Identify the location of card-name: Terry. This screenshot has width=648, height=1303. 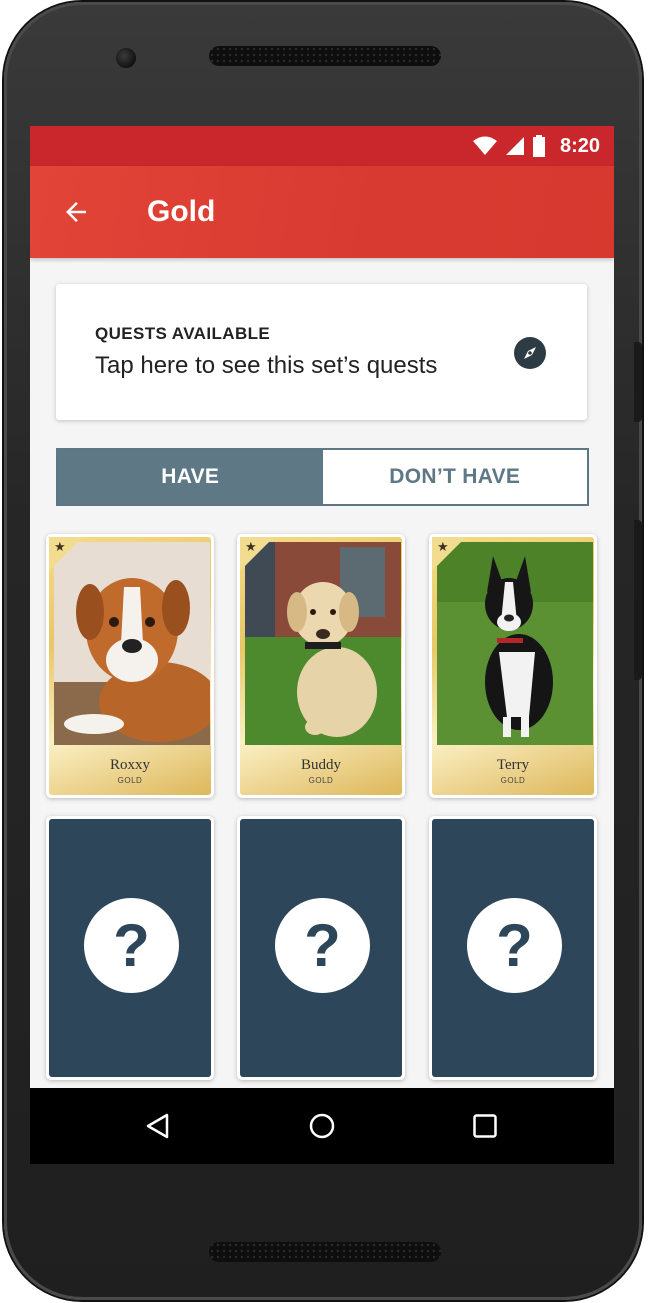
(513, 765).